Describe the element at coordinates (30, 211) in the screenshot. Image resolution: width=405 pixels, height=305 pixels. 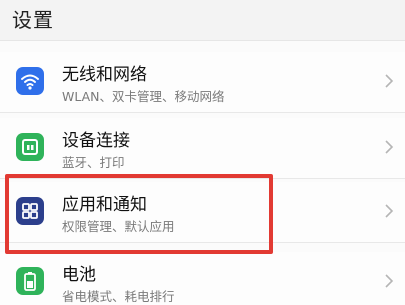
I see `apps-icon` at that location.